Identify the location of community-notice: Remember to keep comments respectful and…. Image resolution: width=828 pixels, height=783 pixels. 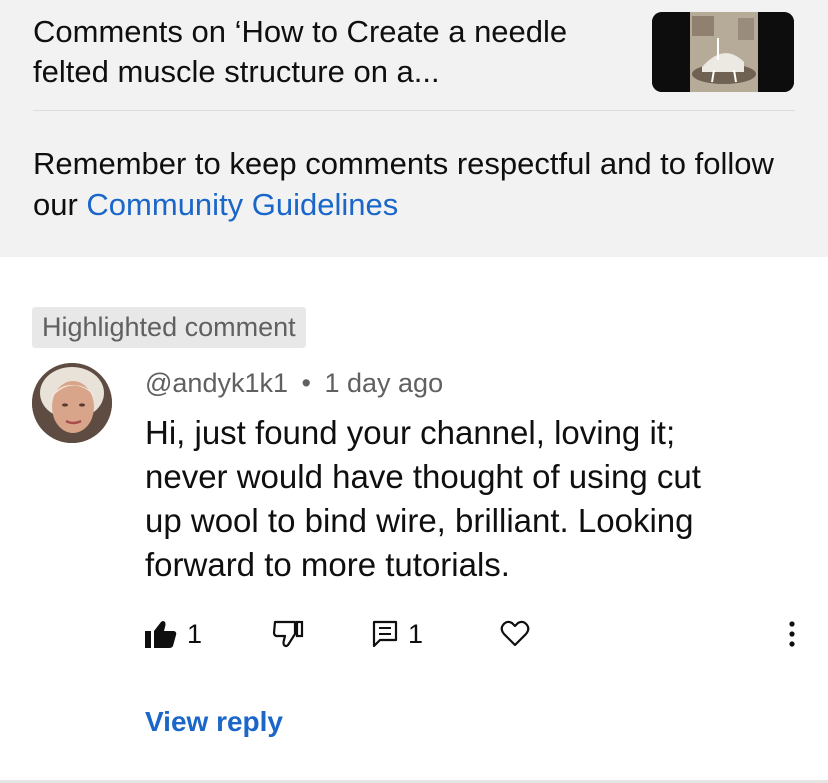
(418, 184).